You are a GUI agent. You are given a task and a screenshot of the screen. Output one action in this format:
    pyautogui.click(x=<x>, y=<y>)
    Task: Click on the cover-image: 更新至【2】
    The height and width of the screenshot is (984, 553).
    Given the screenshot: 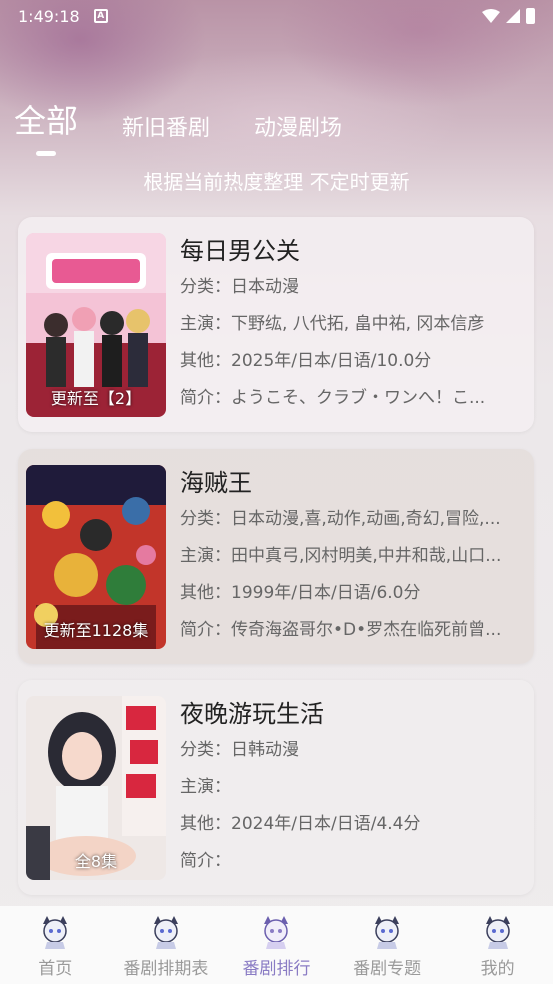 What is the action you would take?
    pyautogui.click(x=96, y=325)
    